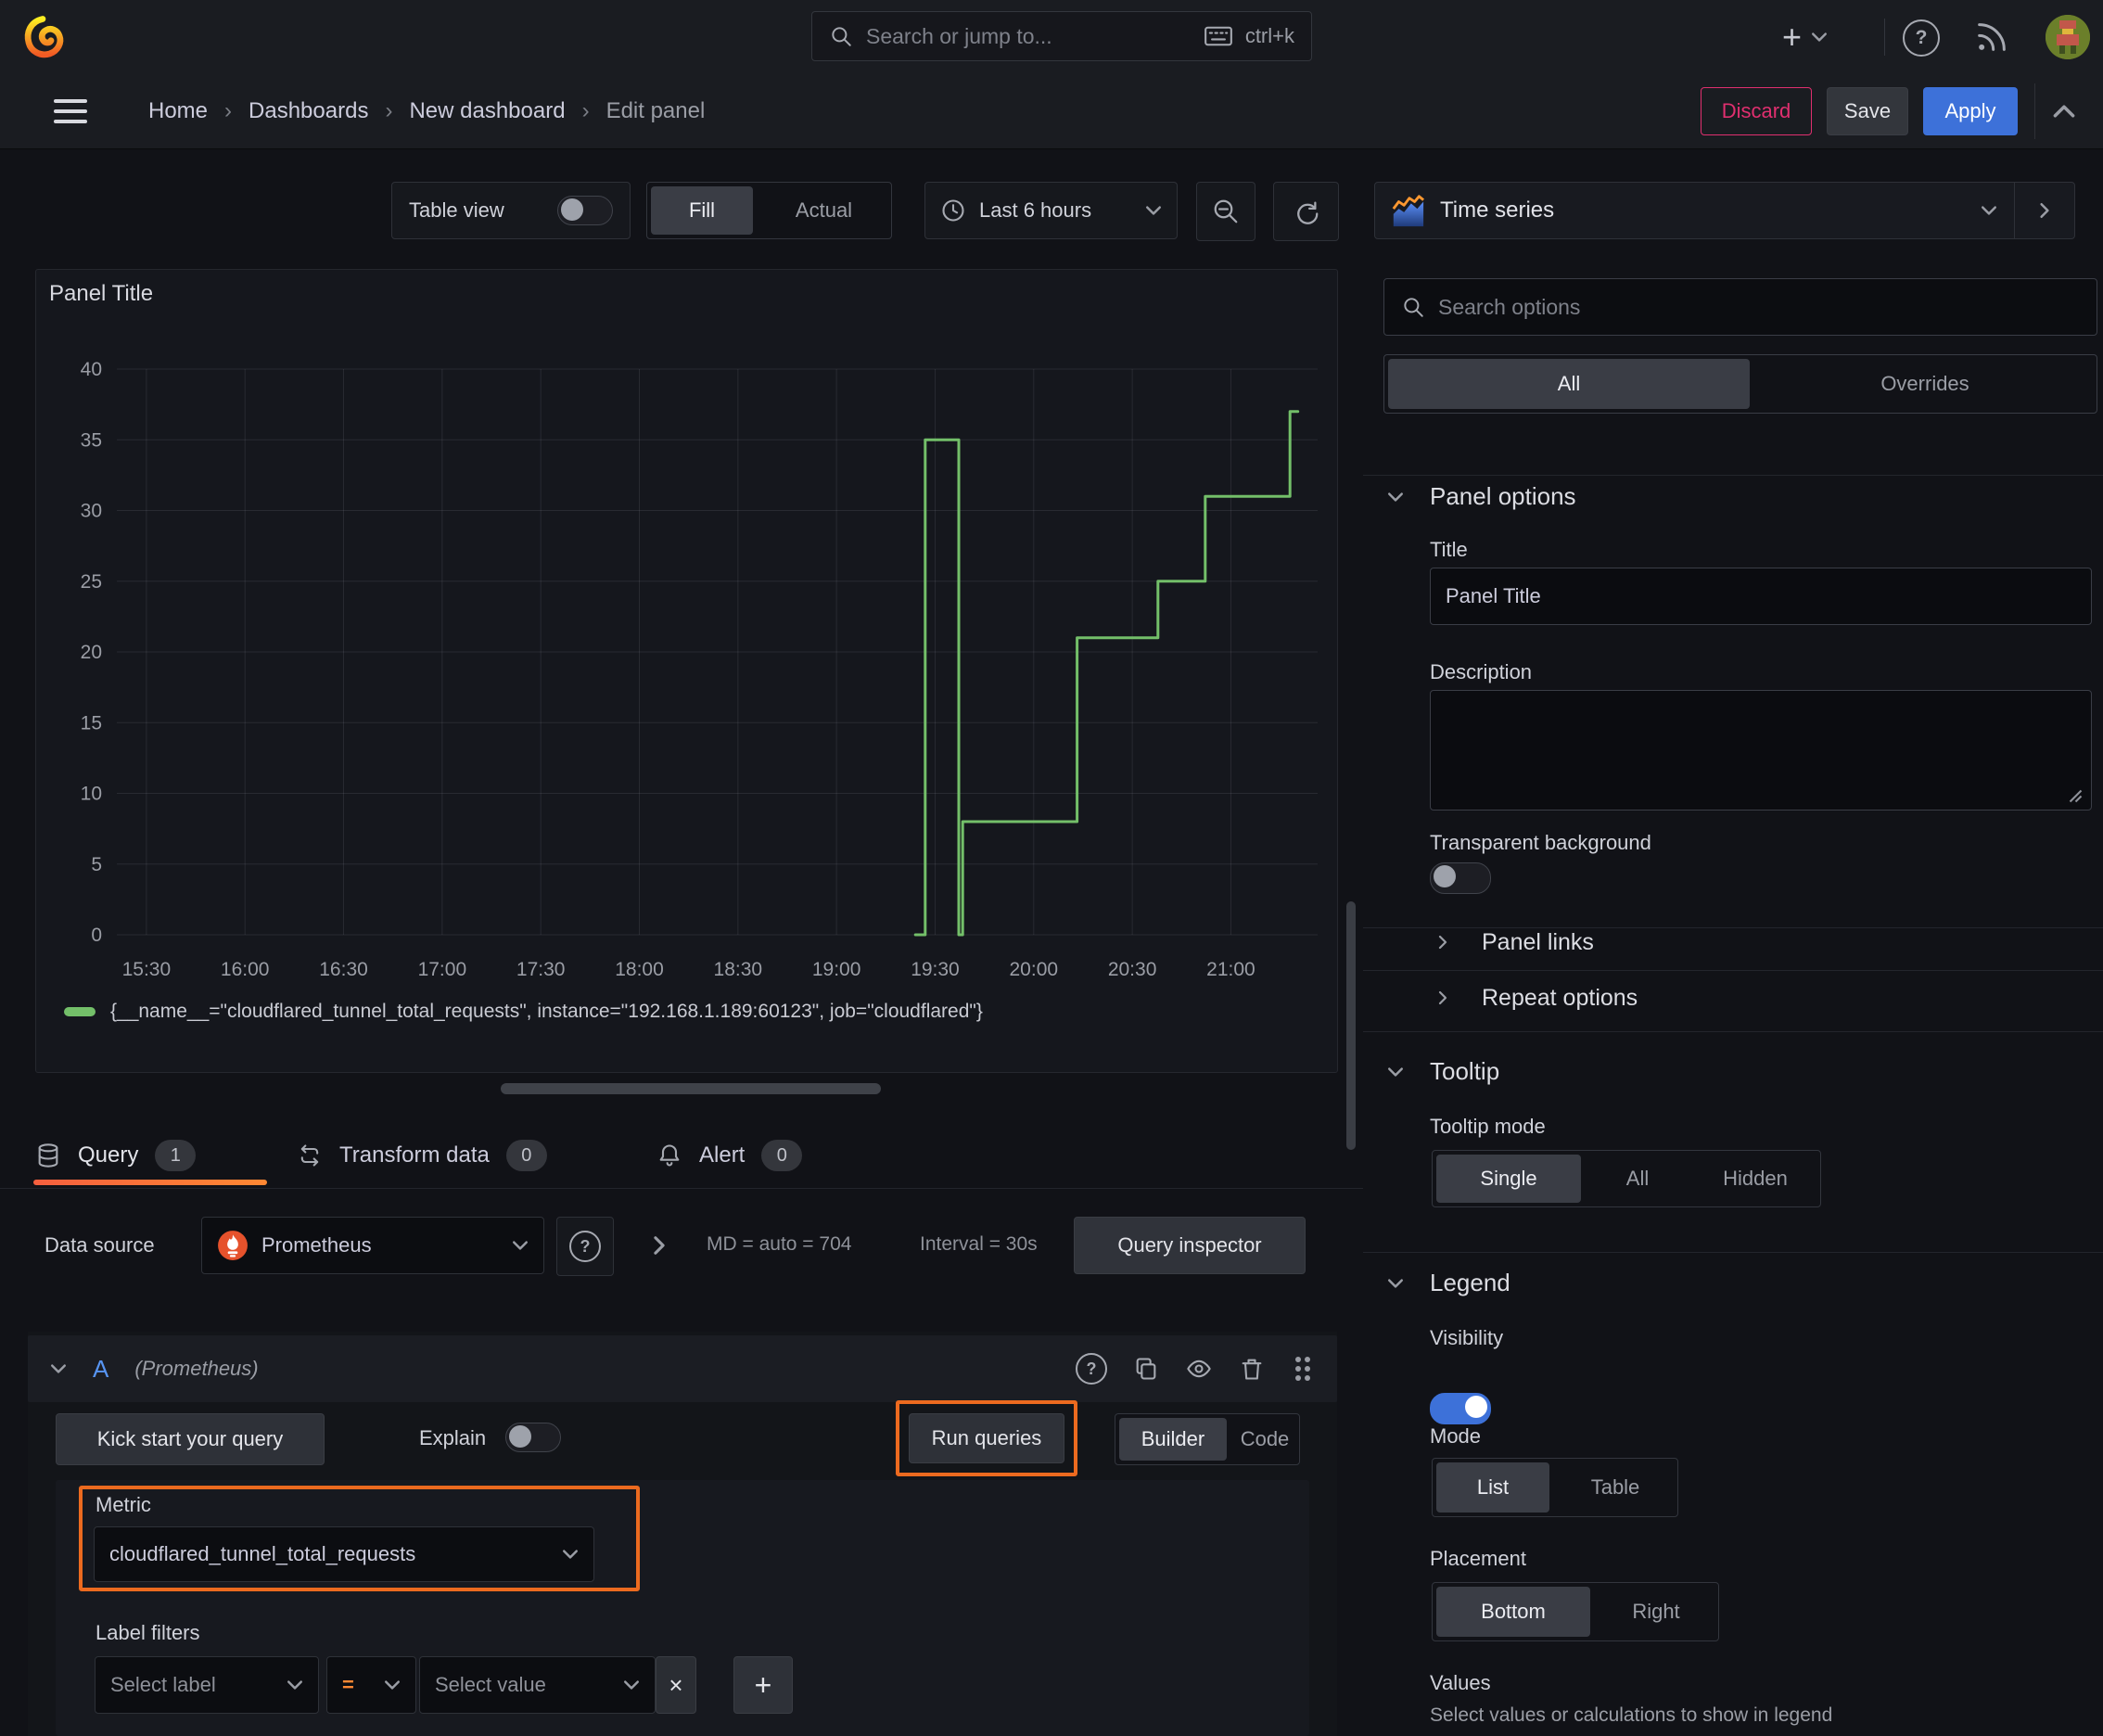 The height and width of the screenshot is (1736, 2103). What do you see at coordinates (108, 1155) in the screenshot?
I see `tab-query-label: Query` at bounding box center [108, 1155].